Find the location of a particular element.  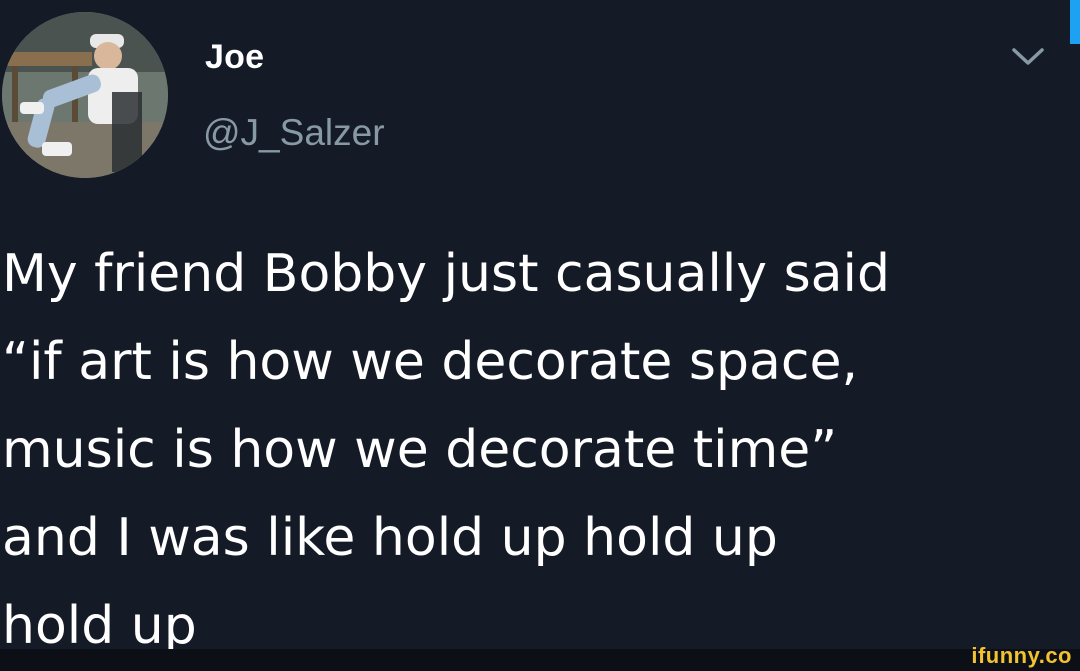

accent-bar is located at coordinates (1075, 22).